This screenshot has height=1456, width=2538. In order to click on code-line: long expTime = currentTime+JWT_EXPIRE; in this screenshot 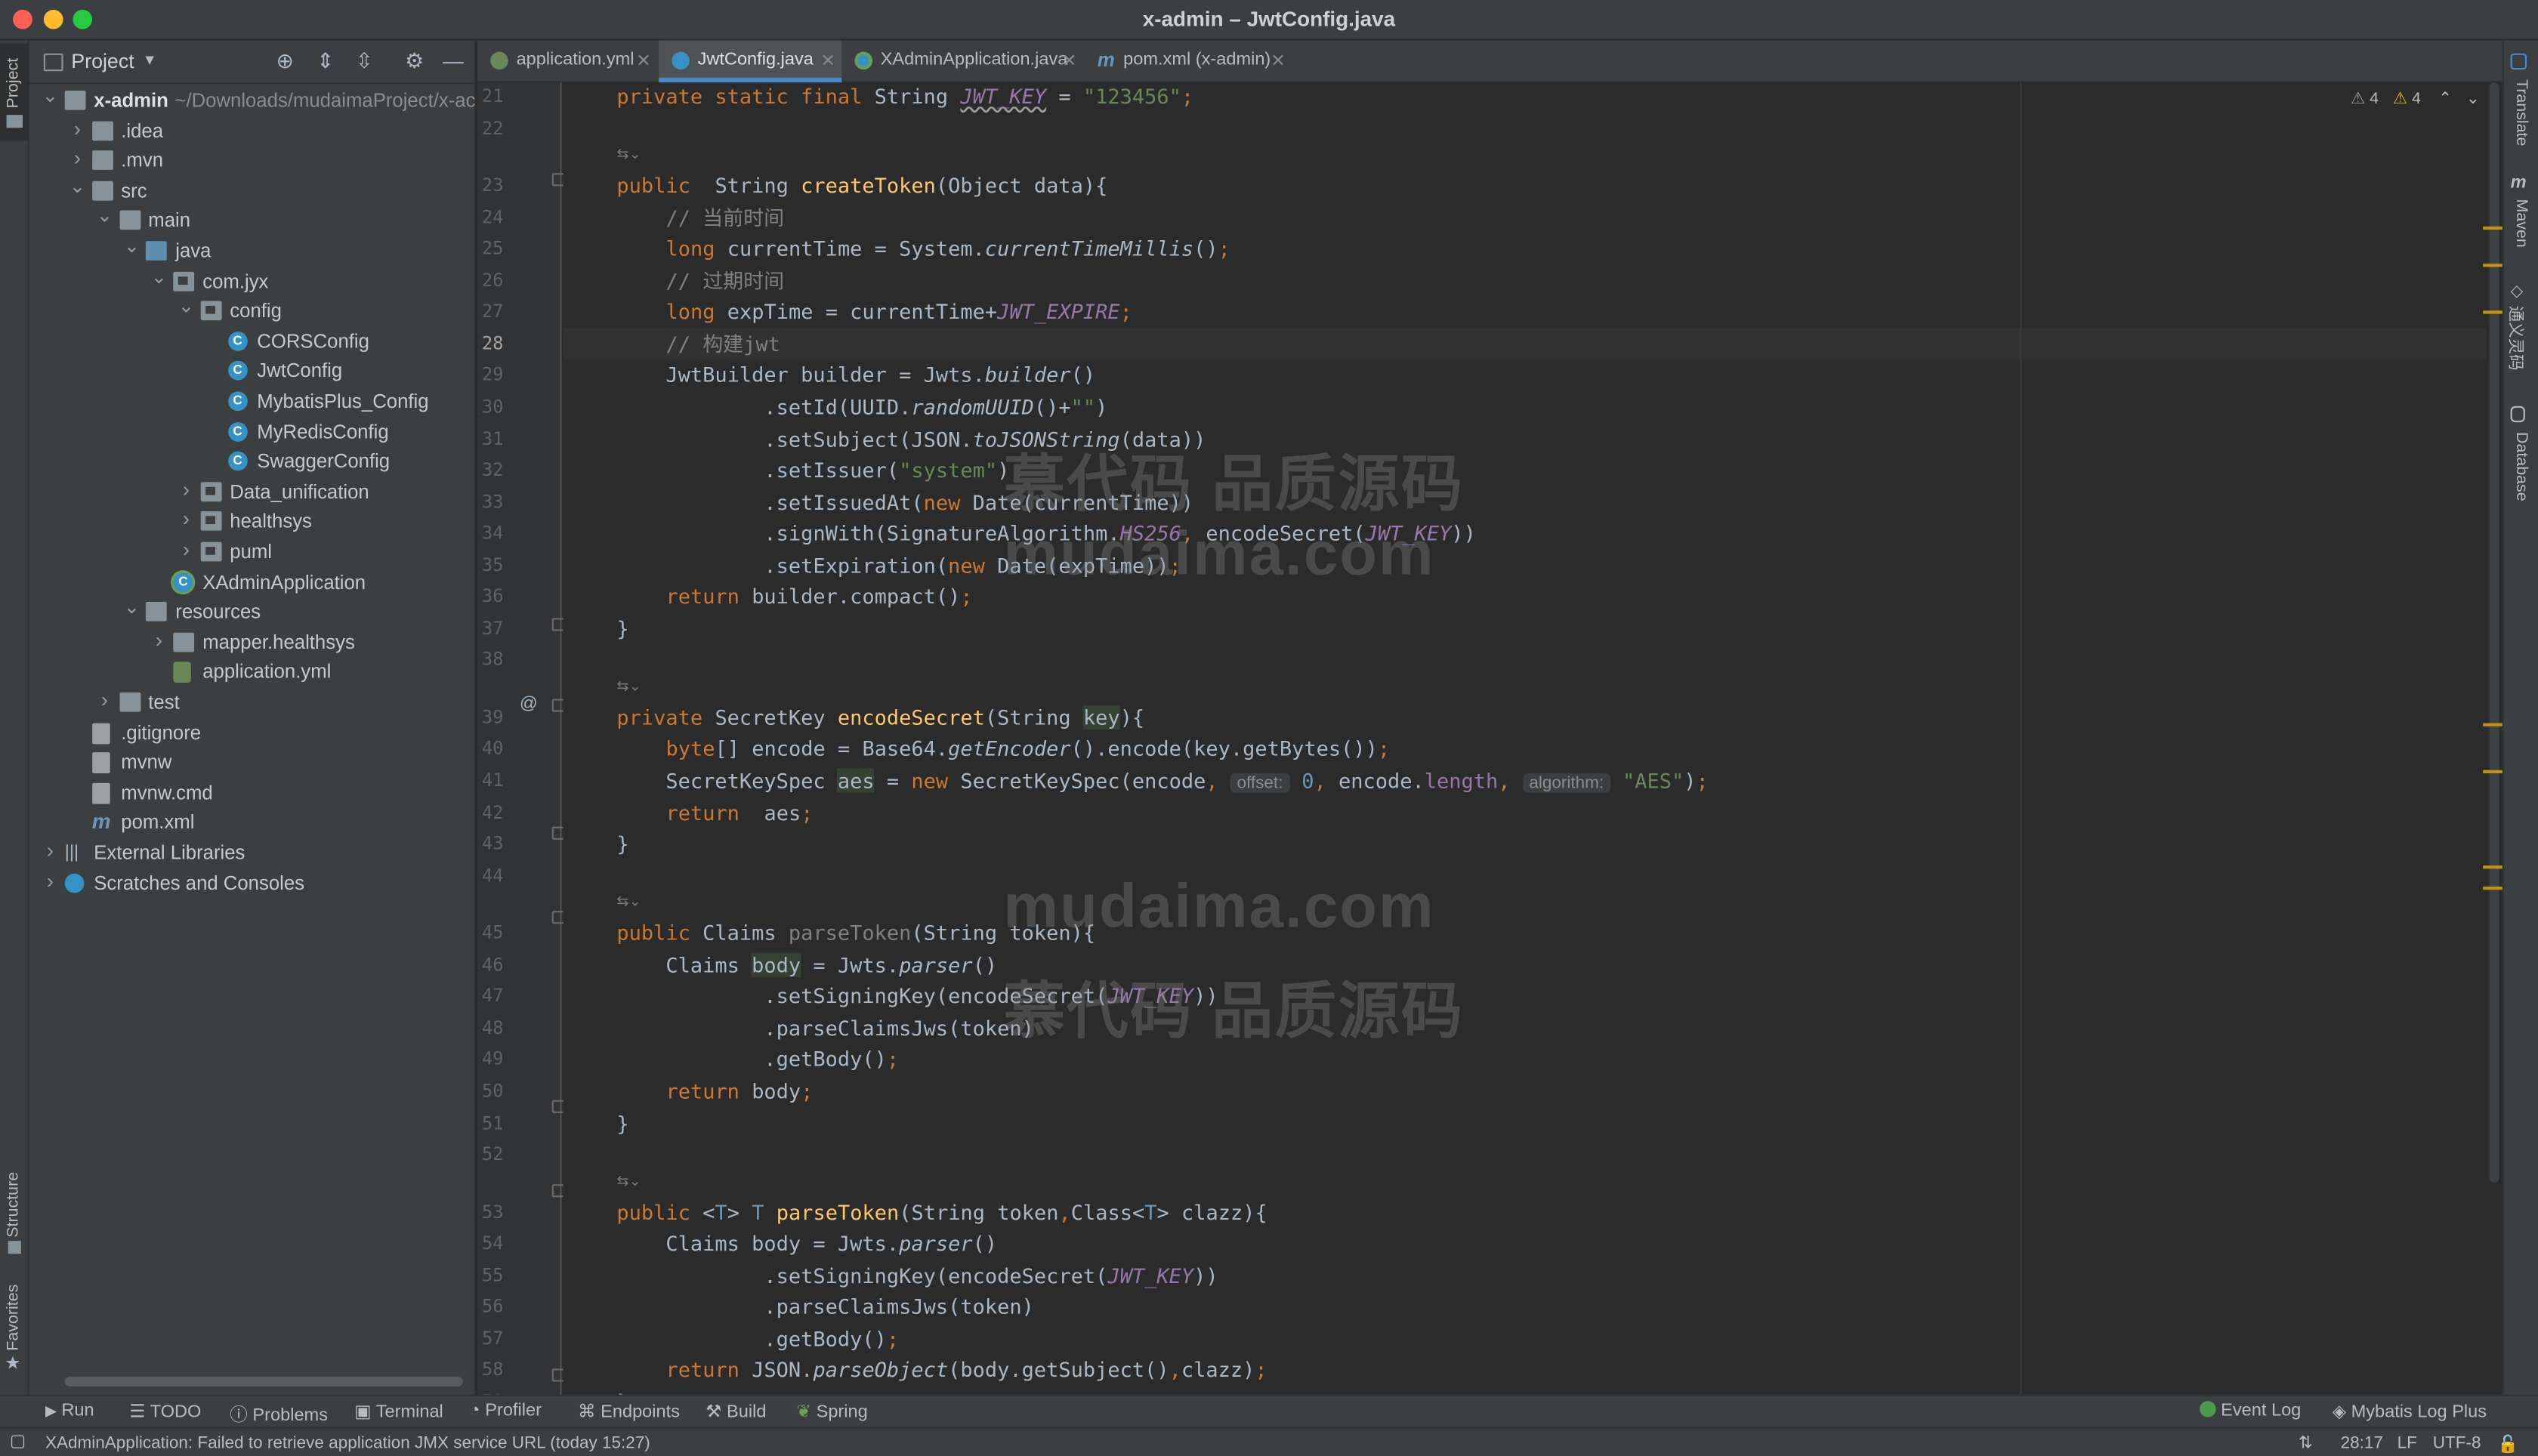, I will do `click(1525, 313)`.